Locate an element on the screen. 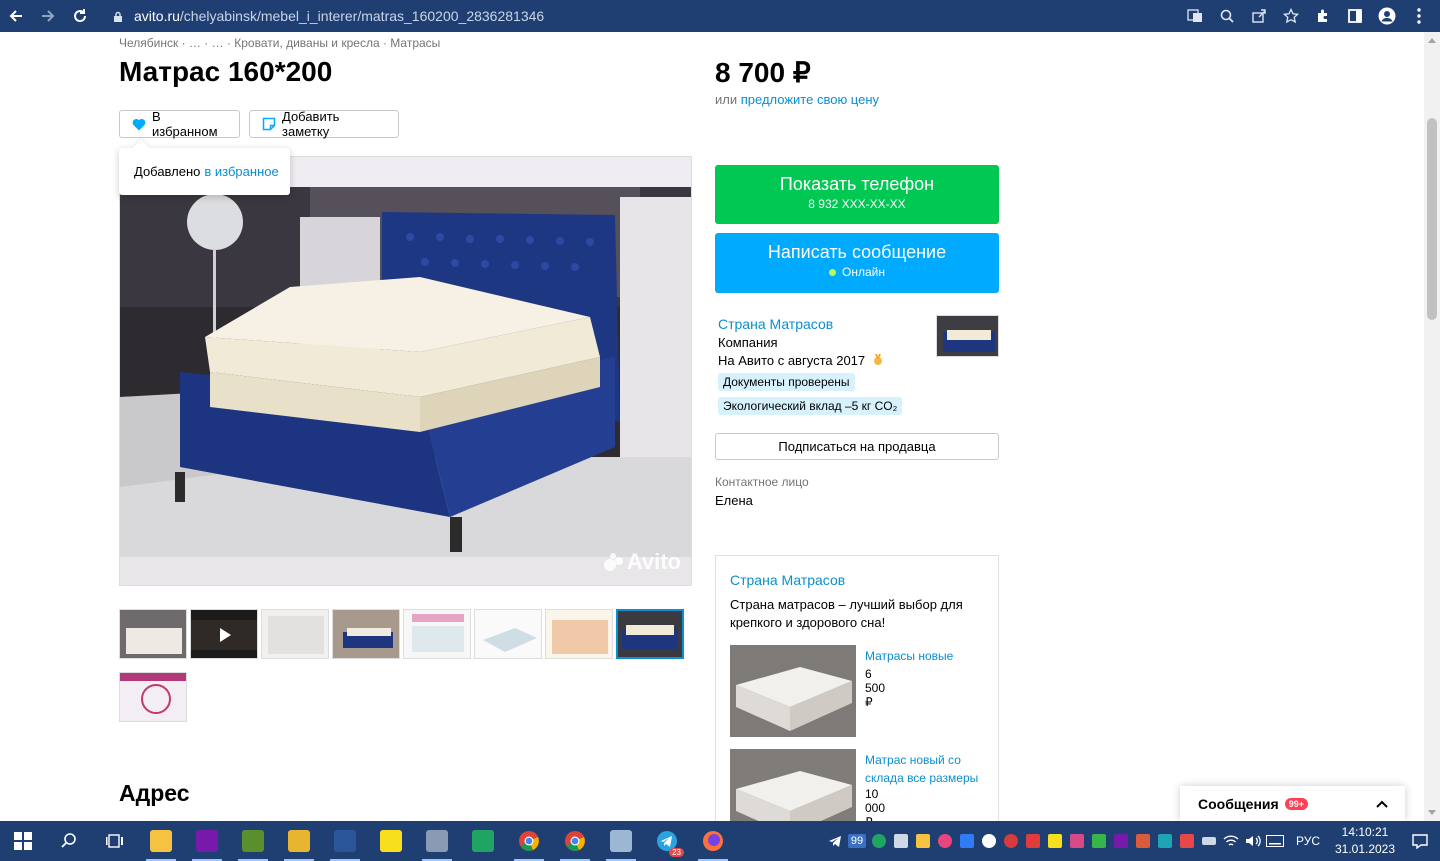 The width and height of the screenshot is (1440, 861). product-title: Матрас новый со склада все размеры is located at coordinates (930, 769).